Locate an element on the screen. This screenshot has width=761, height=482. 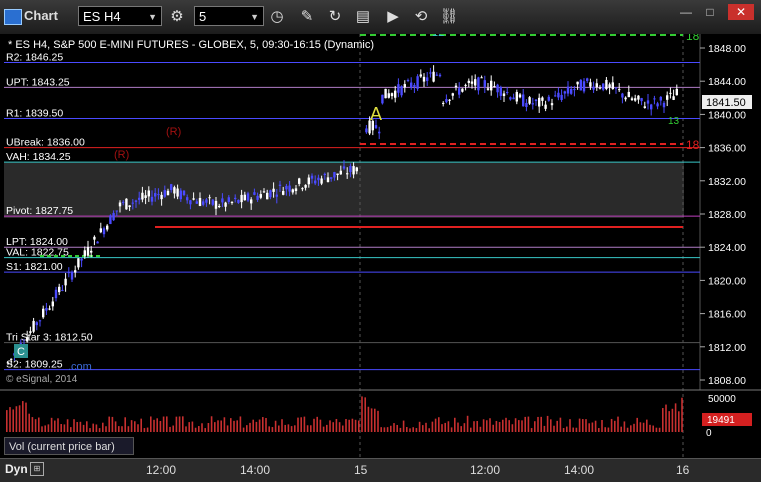
maximize-button: □ is located at coordinates (710, 12).